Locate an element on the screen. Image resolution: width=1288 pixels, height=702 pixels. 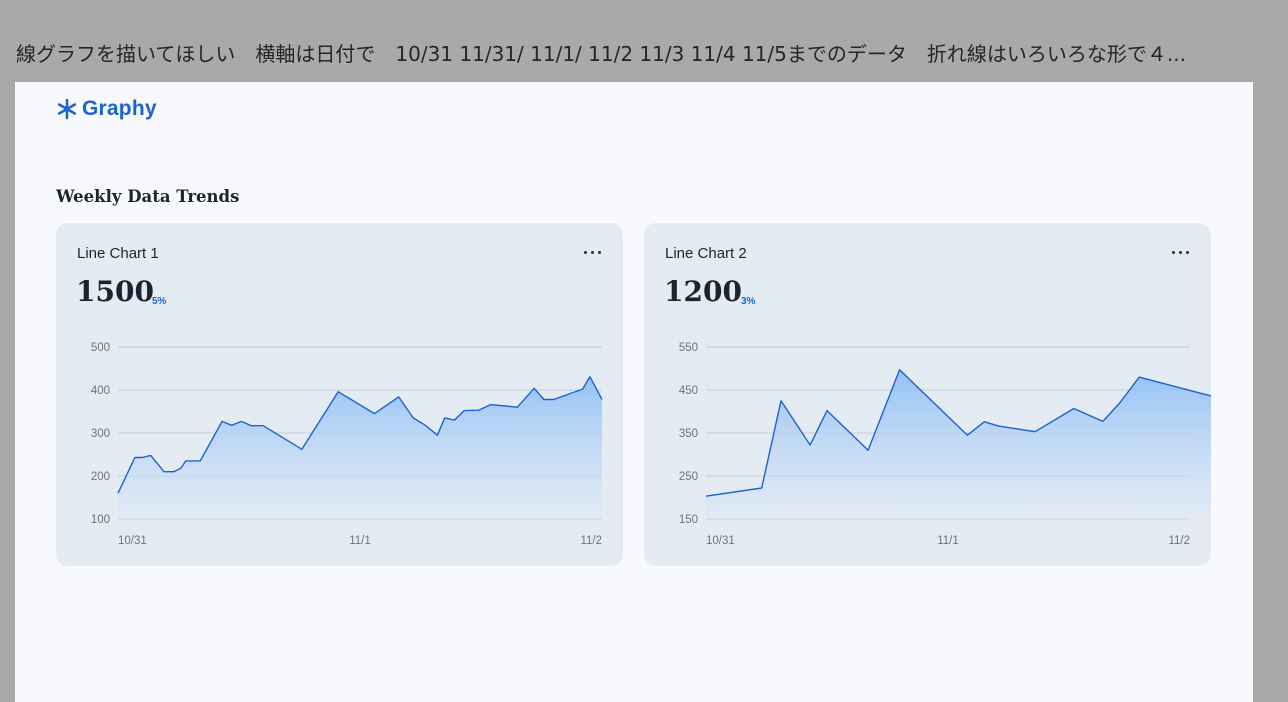
logo-text: Graphy is located at coordinates (119, 108).